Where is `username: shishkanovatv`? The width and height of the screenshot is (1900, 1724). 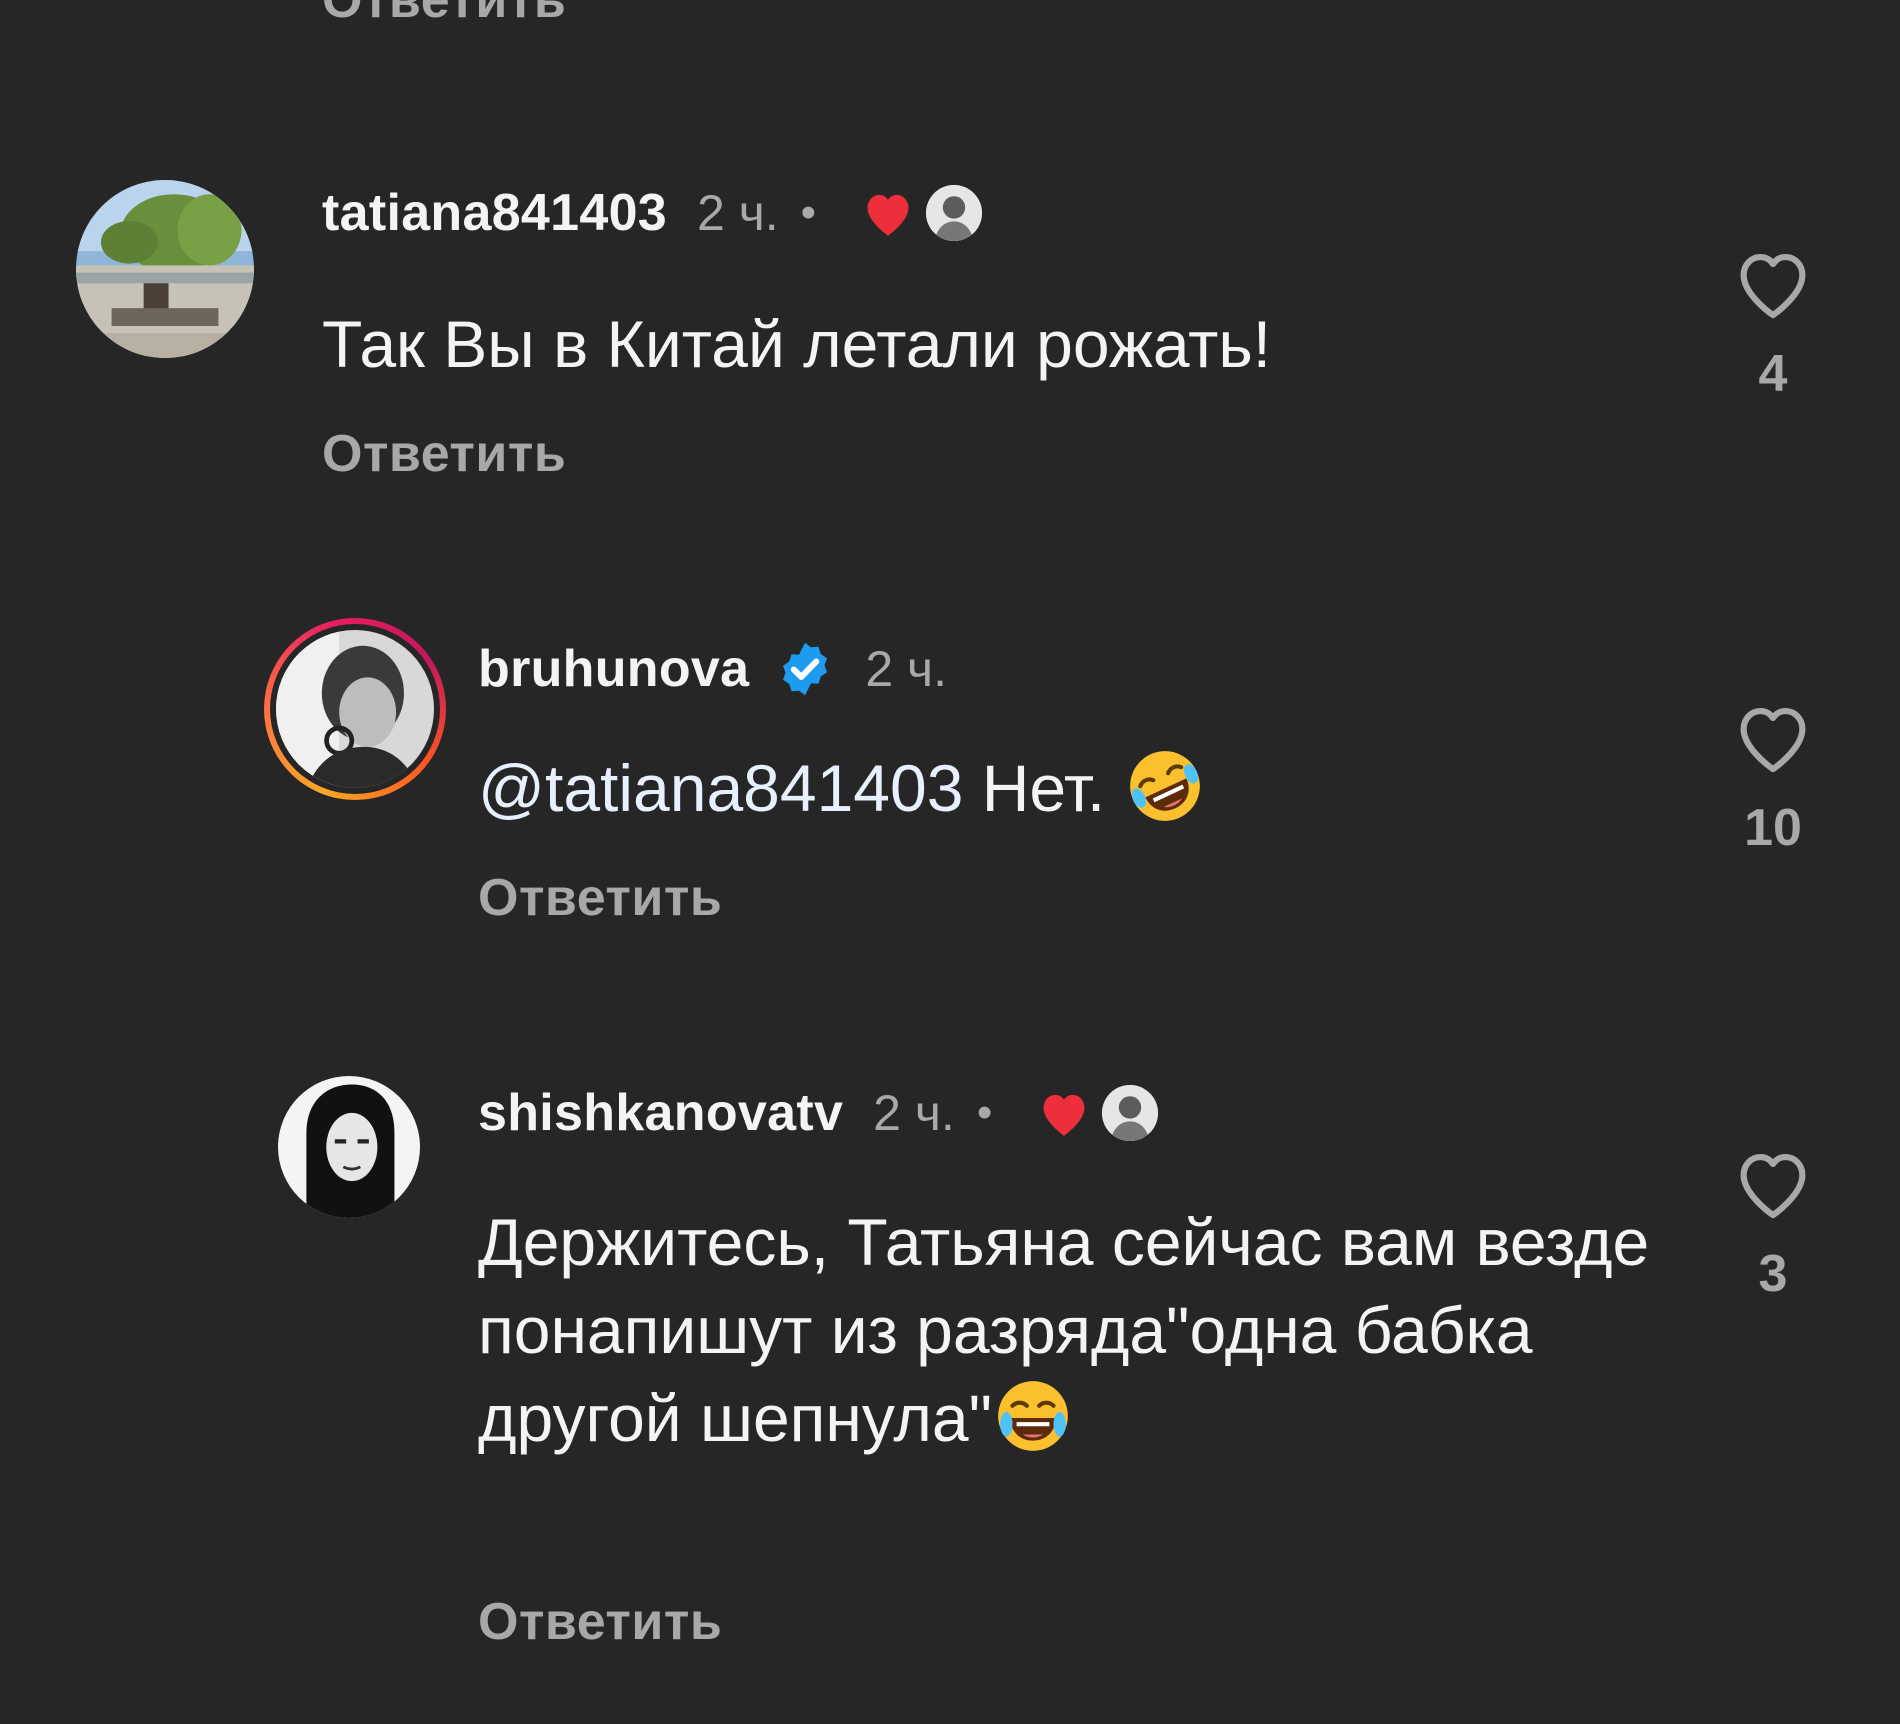 username: shishkanovatv is located at coordinates (660, 1113).